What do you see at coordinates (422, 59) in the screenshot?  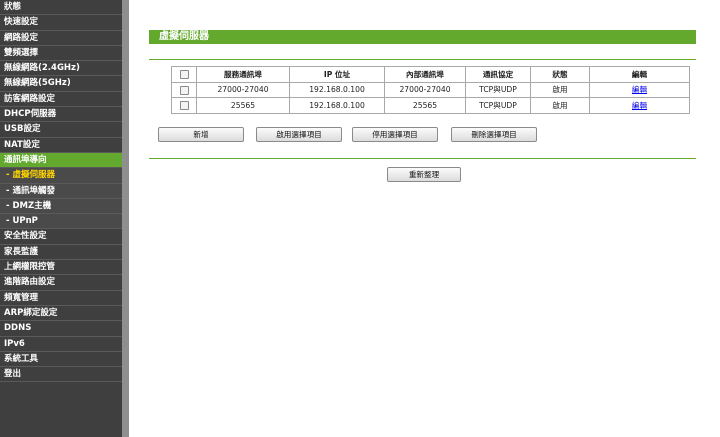 I see `divider-top` at bounding box center [422, 59].